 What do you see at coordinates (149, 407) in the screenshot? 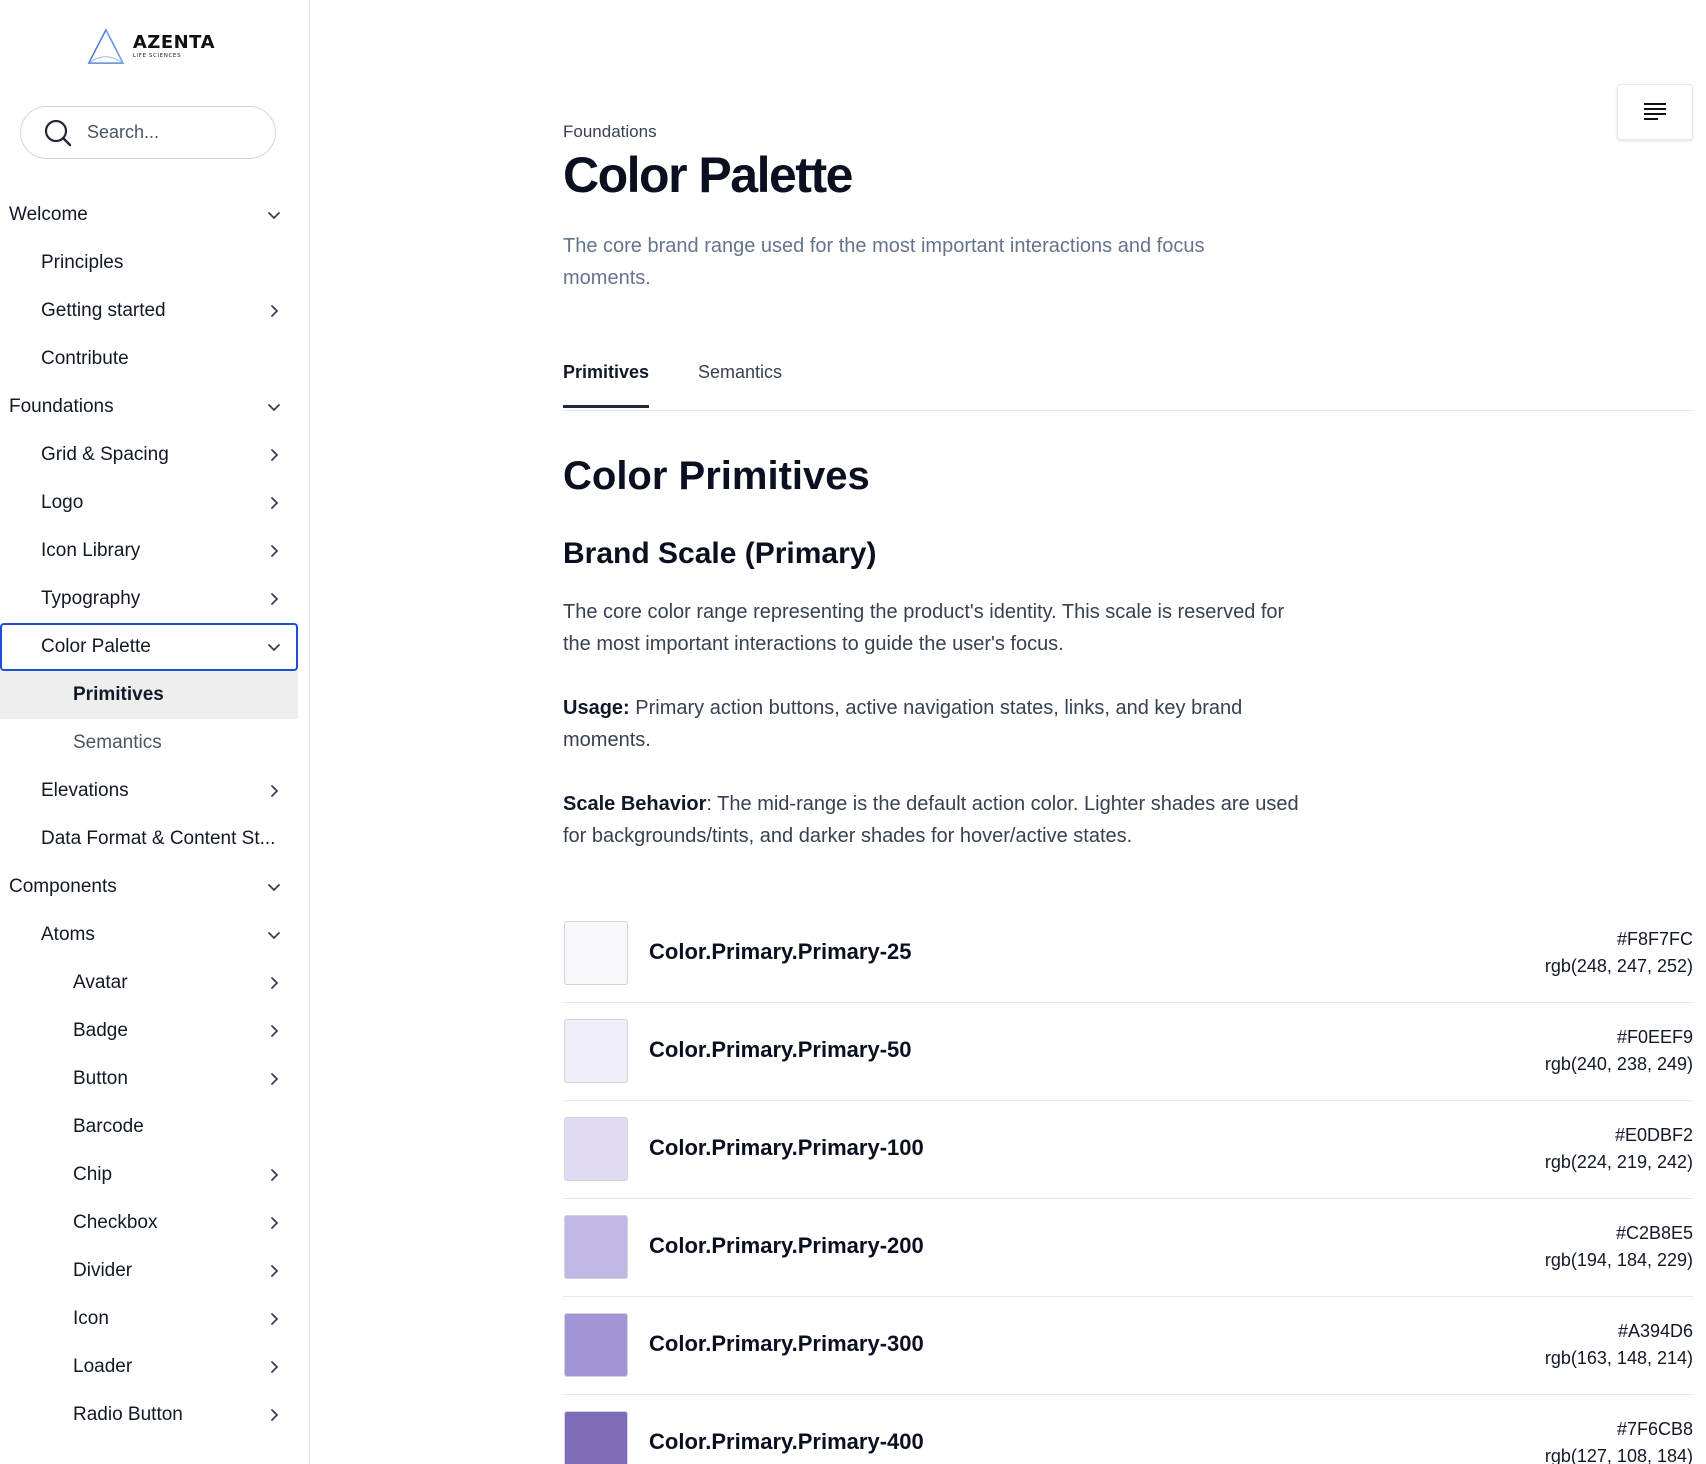
I see `sidebar-item-foundations: Foundations` at bounding box center [149, 407].